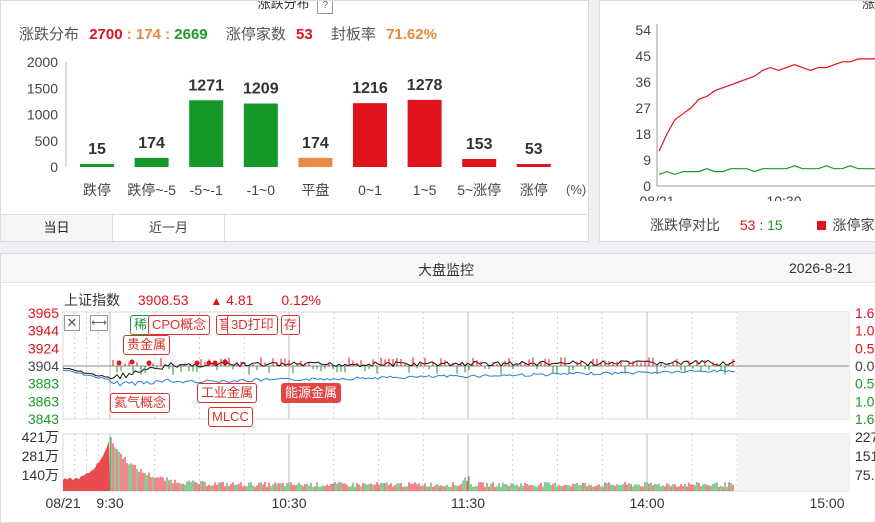  What do you see at coordinates (865, 456) in the screenshot?
I see `volume-tick-label: 151` at bounding box center [865, 456].